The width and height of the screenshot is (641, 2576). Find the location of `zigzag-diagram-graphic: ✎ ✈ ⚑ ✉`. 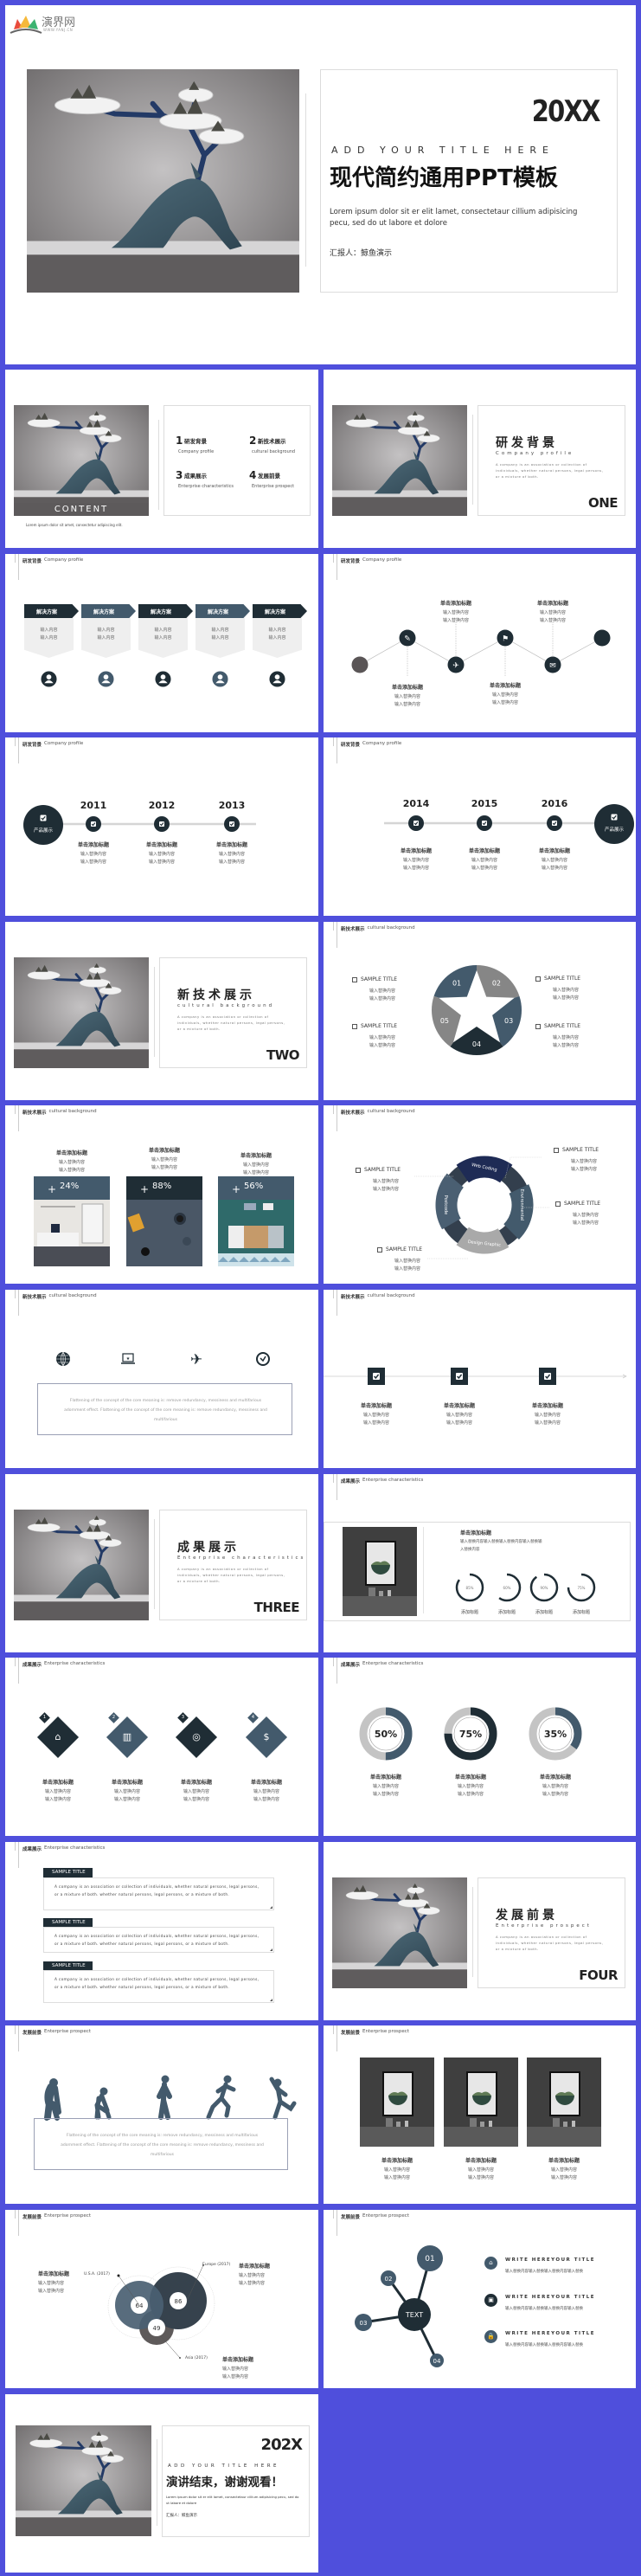

zigzag-diagram-graphic: ✎ ✈ ⚑ ✉ is located at coordinates (481, 649).